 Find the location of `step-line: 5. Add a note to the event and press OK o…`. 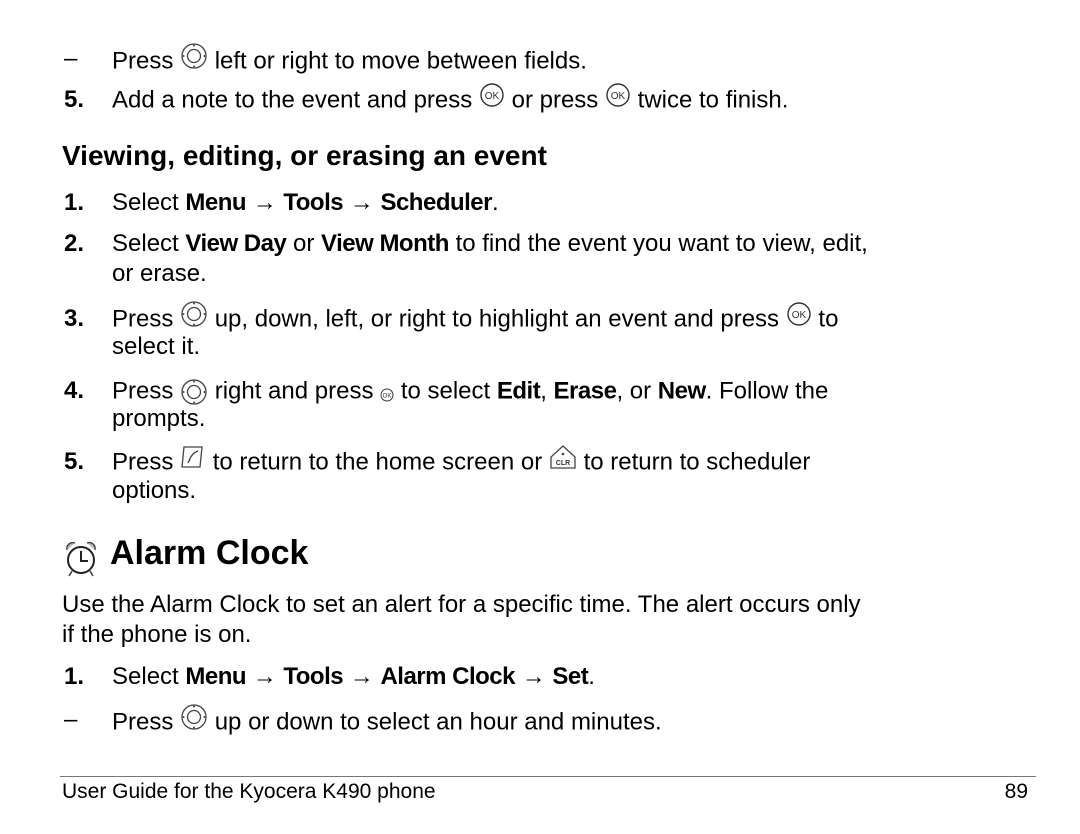

step-line: 5. Add a note to the event and press OK o… is located at coordinates (426, 100).